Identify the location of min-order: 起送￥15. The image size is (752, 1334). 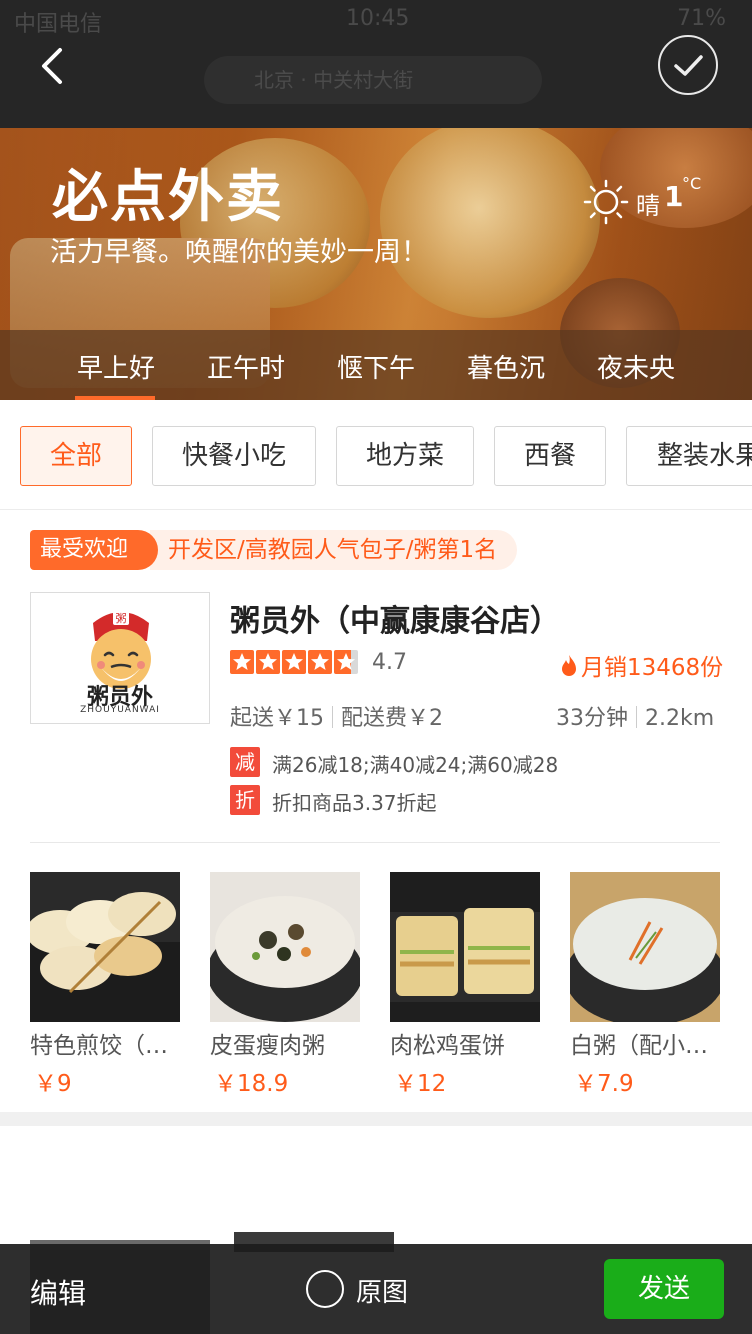
(277, 718).